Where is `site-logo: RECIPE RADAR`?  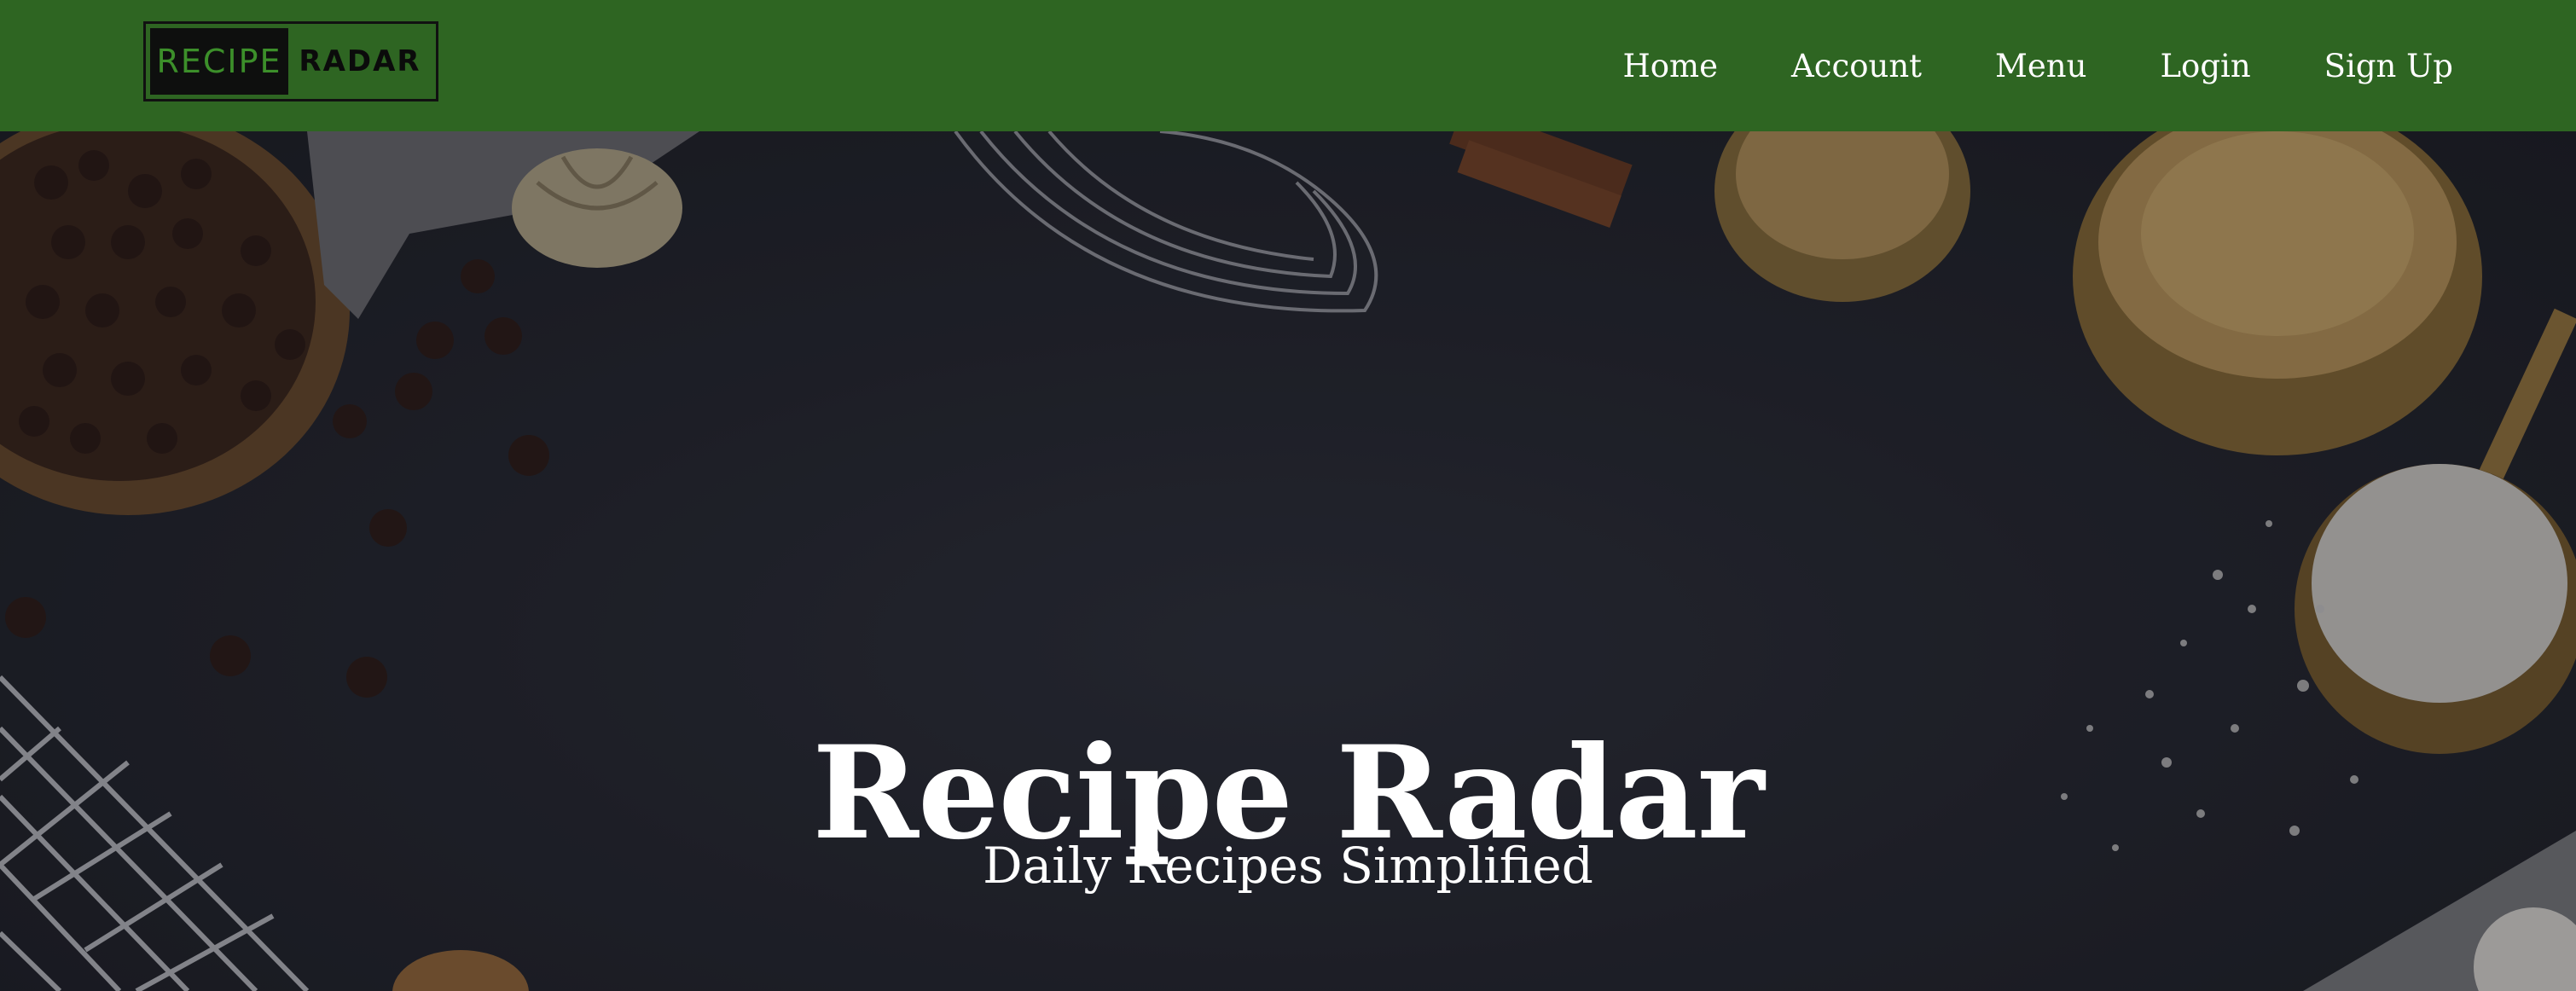
site-logo: RECIPE RADAR is located at coordinates (290, 61).